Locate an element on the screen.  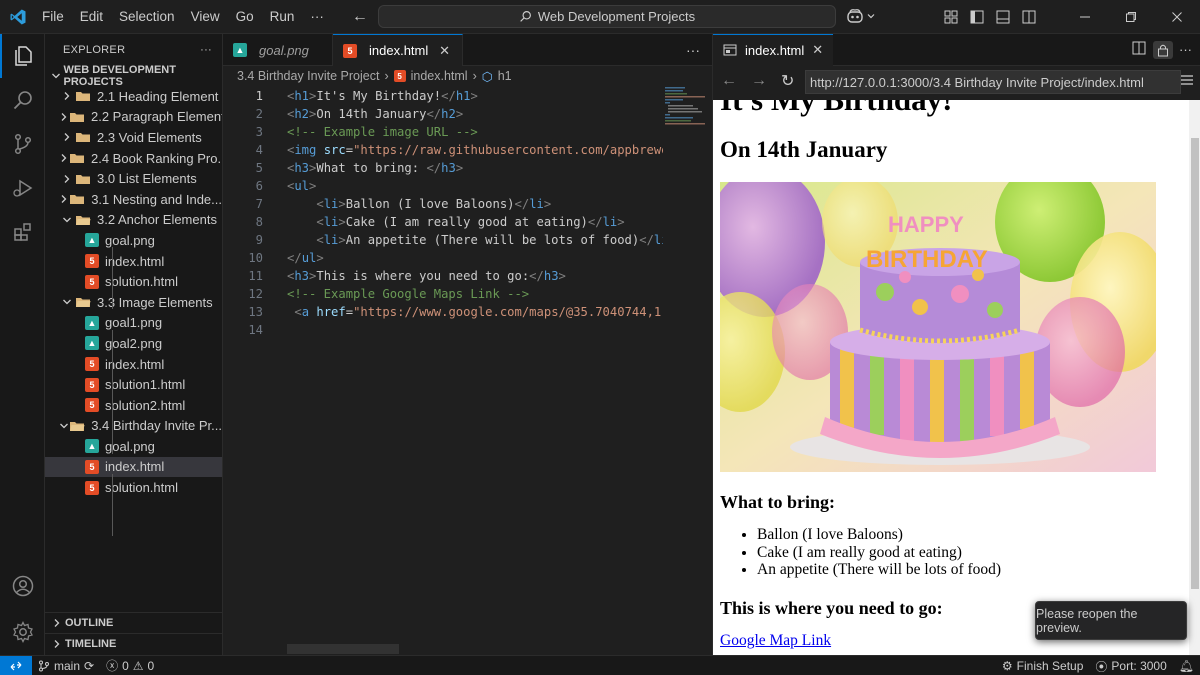
folder-item: 3.2 Anchor Elements is located at coordinates (133, 220).